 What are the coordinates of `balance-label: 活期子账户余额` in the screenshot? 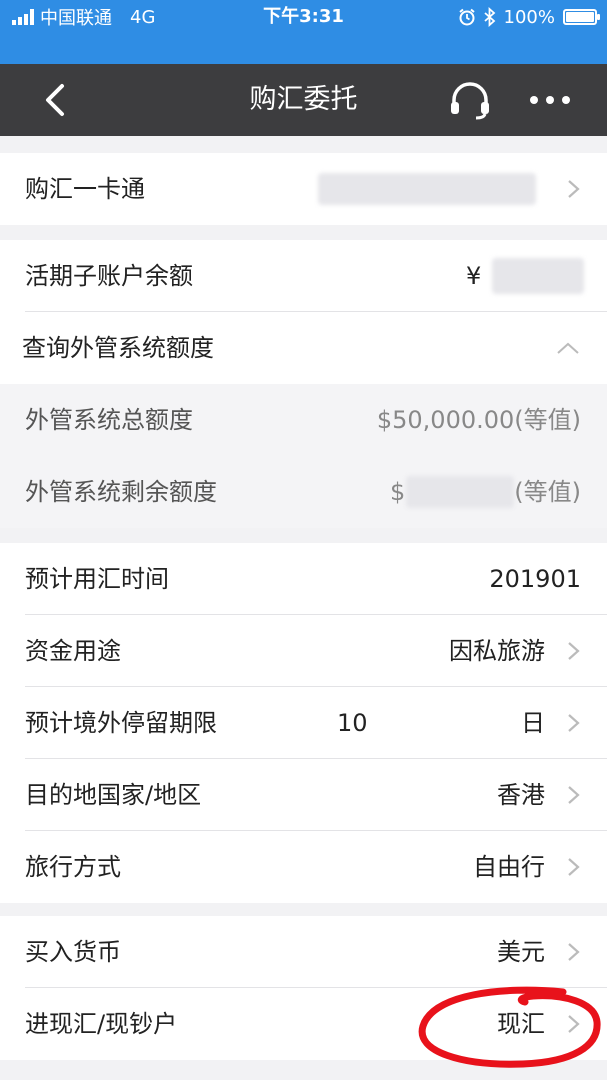 It's located at (109, 276).